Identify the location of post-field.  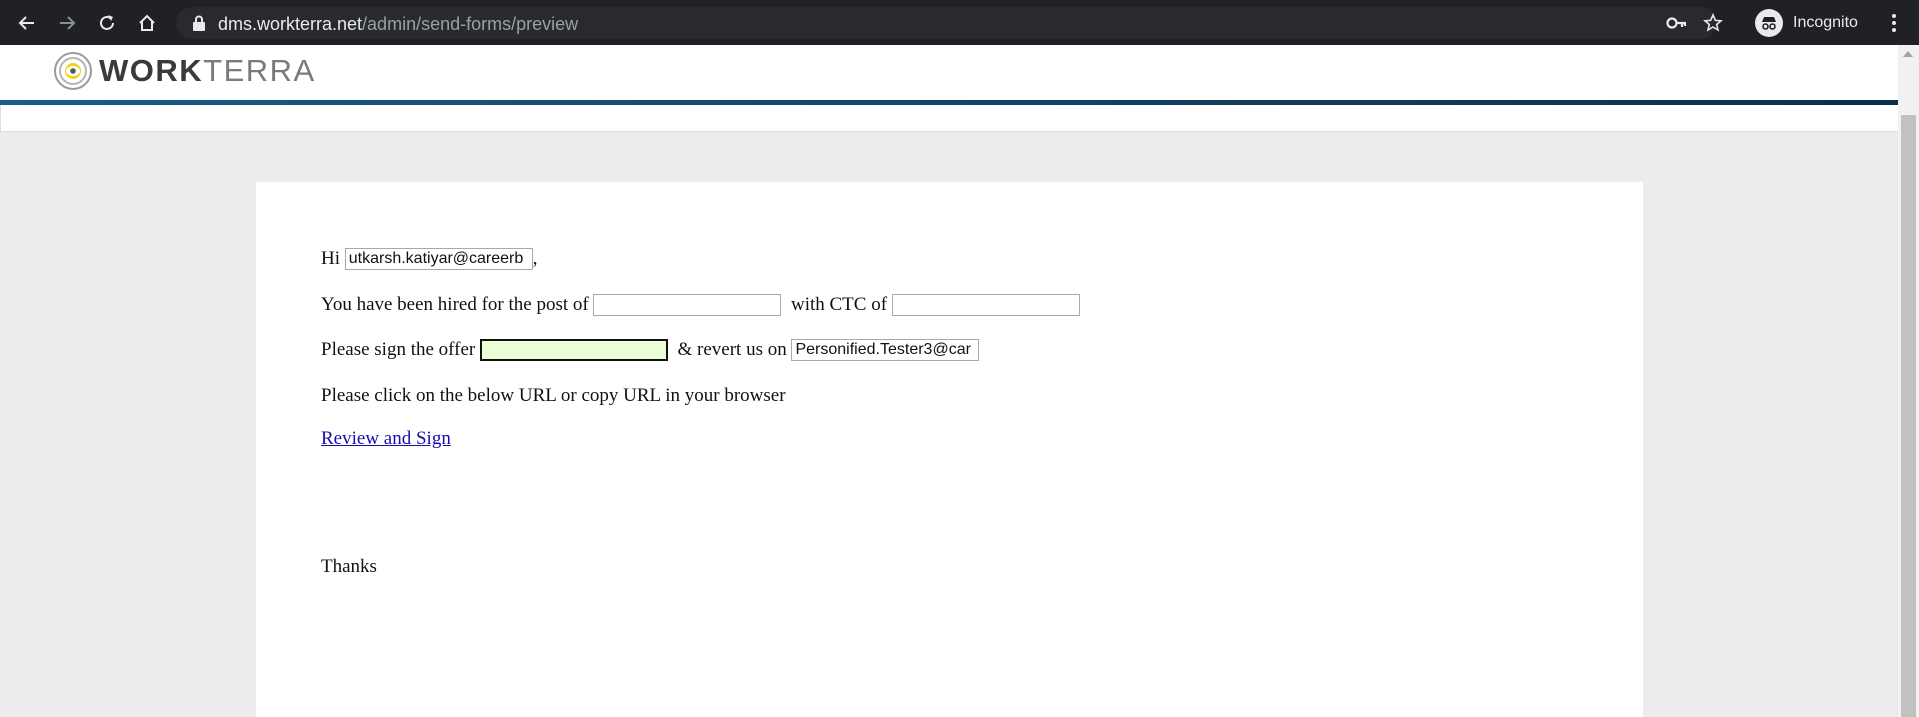
(687, 305).